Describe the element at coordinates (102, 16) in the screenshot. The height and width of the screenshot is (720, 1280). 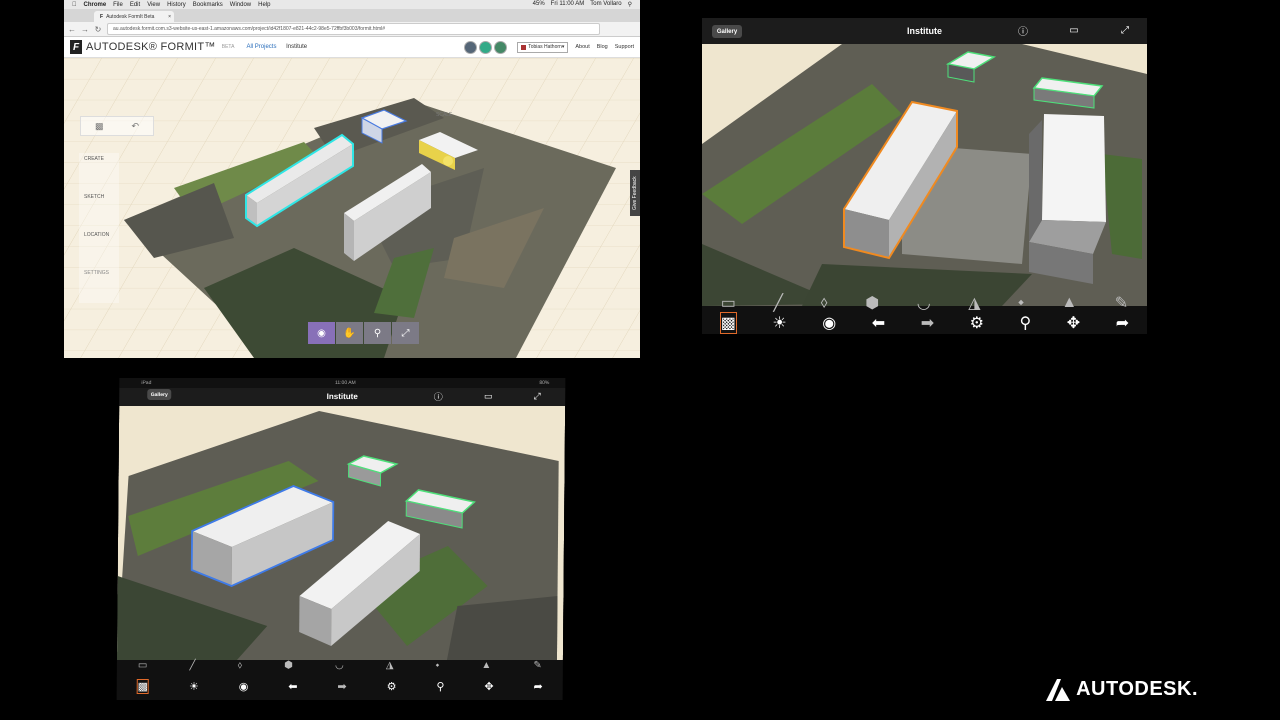
I see `favicon-icon: F` at that location.